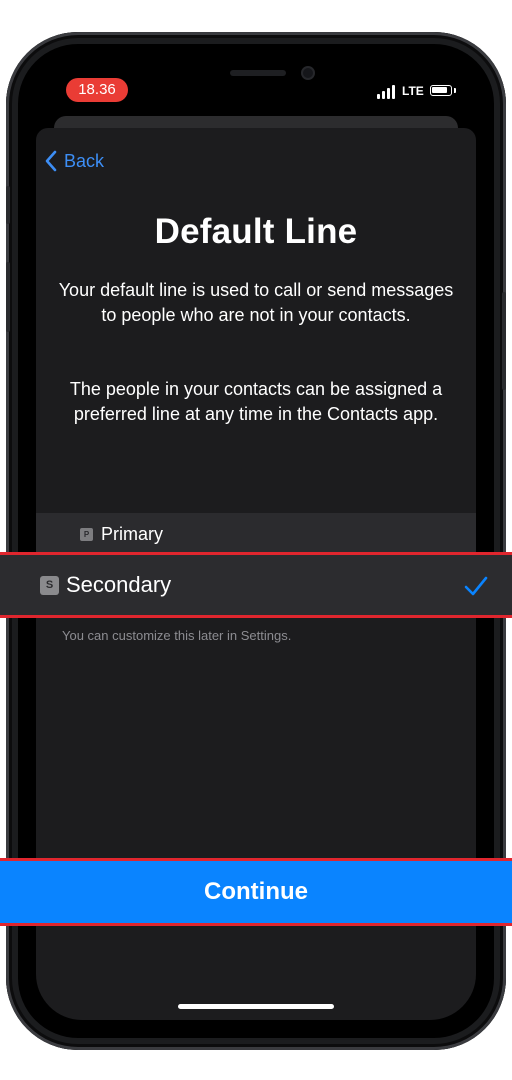 This screenshot has height=1080, width=512. Describe the element at coordinates (413, 91) in the screenshot. I see `network-type: LTE` at that location.